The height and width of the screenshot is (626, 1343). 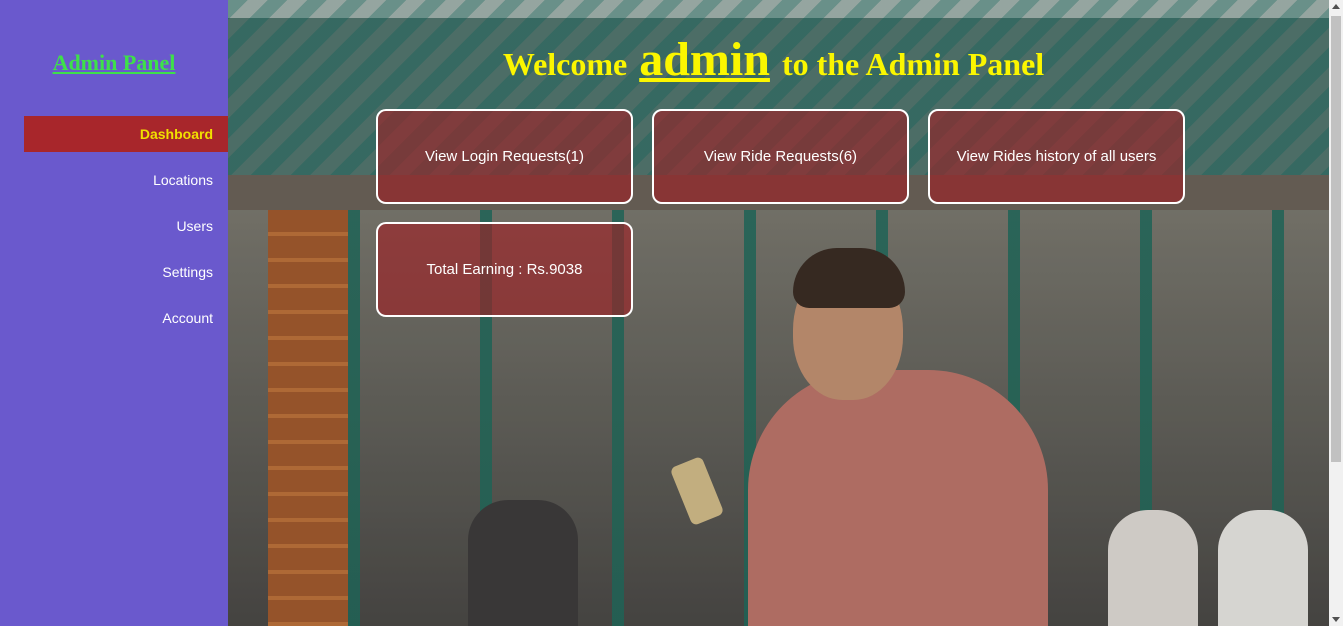 I want to click on brand-link: Admin Panel, so click(x=114, y=63).